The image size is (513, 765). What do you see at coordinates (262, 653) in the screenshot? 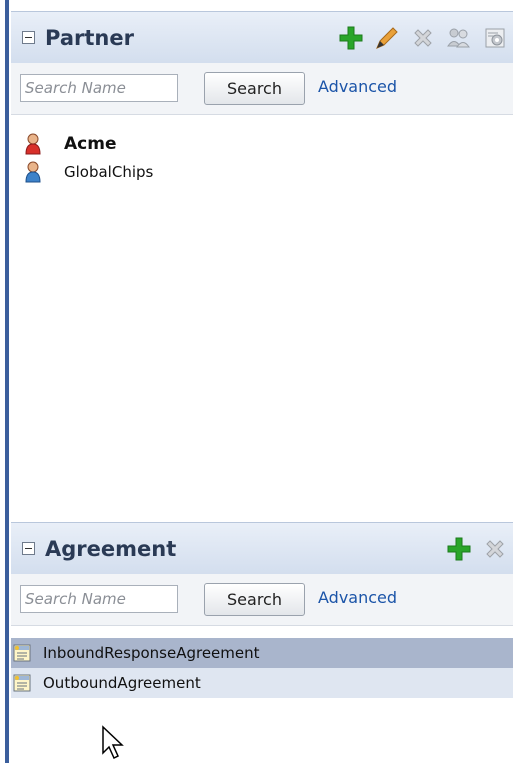
I see `agreement-list-item: InboundResponseAgreement` at bounding box center [262, 653].